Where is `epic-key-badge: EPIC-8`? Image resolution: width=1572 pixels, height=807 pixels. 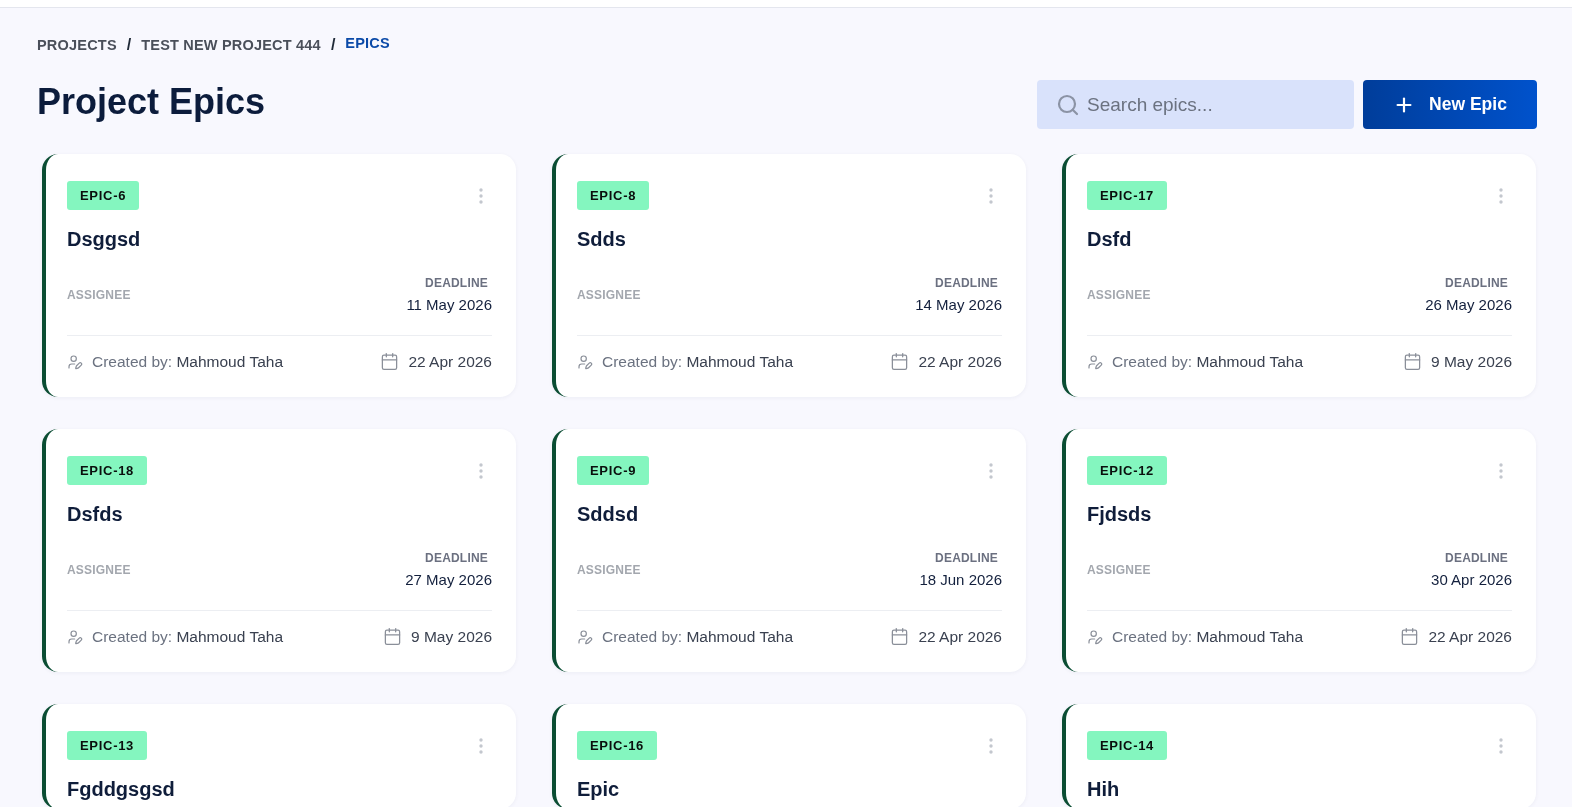
epic-key-badge: EPIC-8 is located at coordinates (613, 195).